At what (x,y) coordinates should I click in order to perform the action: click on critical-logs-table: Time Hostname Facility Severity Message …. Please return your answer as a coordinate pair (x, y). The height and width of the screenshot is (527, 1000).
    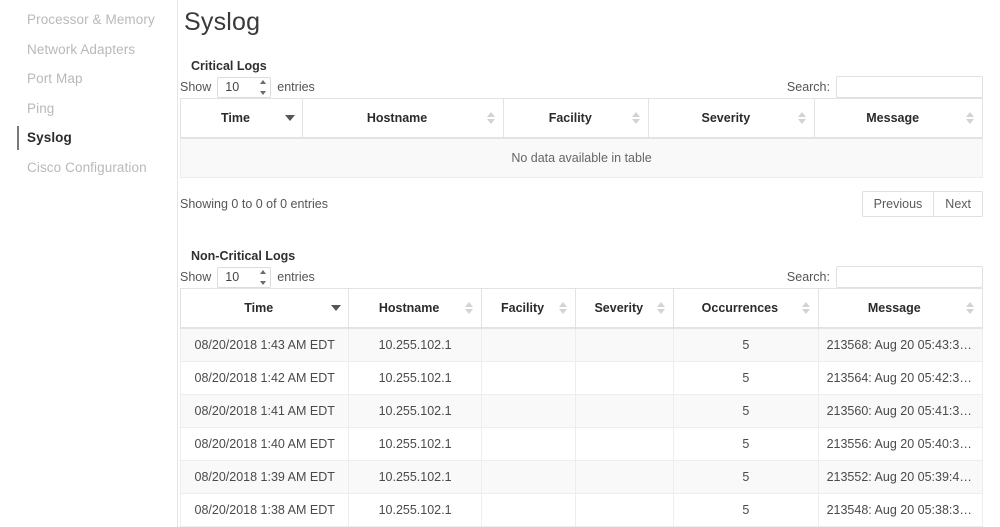
    Looking at the image, I should click on (581, 138).